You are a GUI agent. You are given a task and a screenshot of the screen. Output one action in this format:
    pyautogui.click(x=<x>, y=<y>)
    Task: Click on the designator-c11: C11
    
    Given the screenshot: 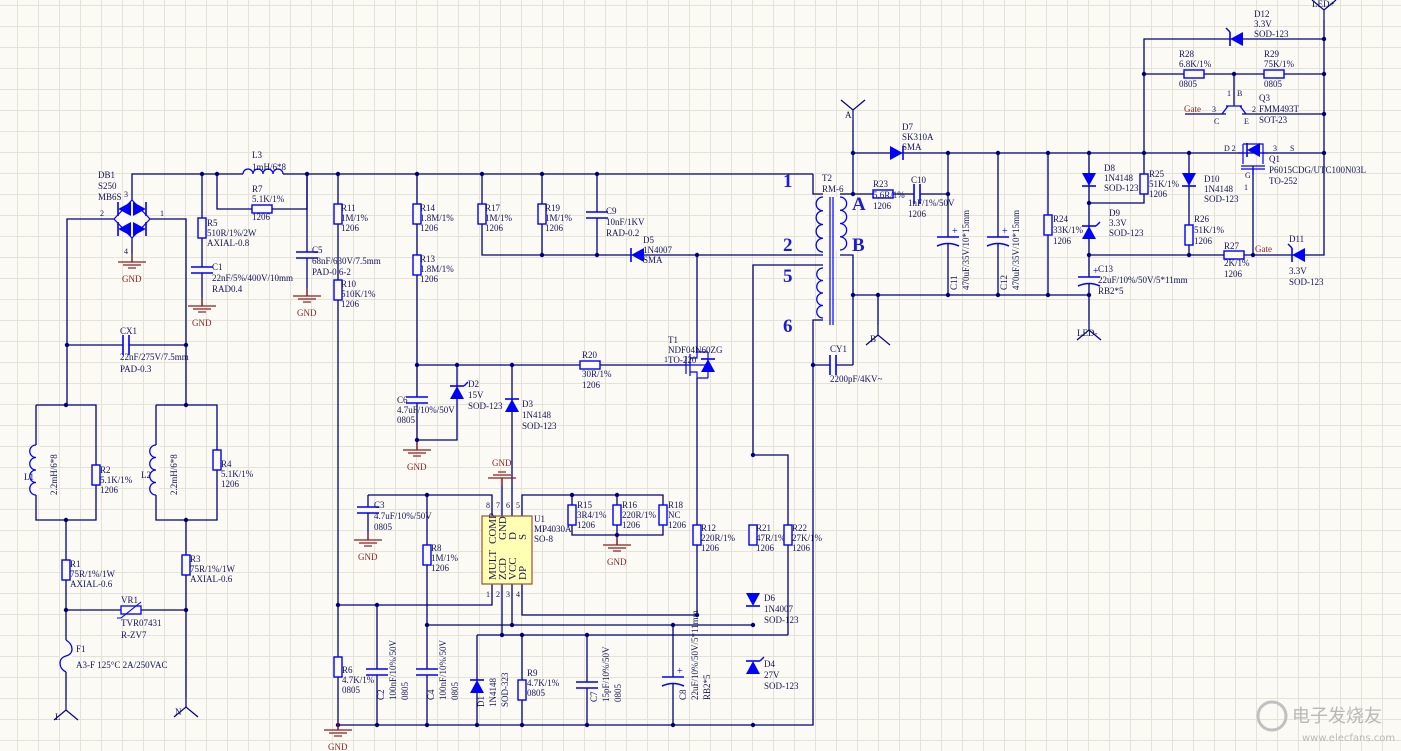 What is the action you would take?
    pyautogui.click(x=954, y=282)
    